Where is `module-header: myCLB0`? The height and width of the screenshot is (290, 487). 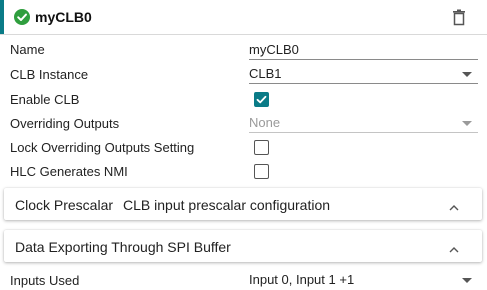
module-header: myCLB0 is located at coordinates (243, 17).